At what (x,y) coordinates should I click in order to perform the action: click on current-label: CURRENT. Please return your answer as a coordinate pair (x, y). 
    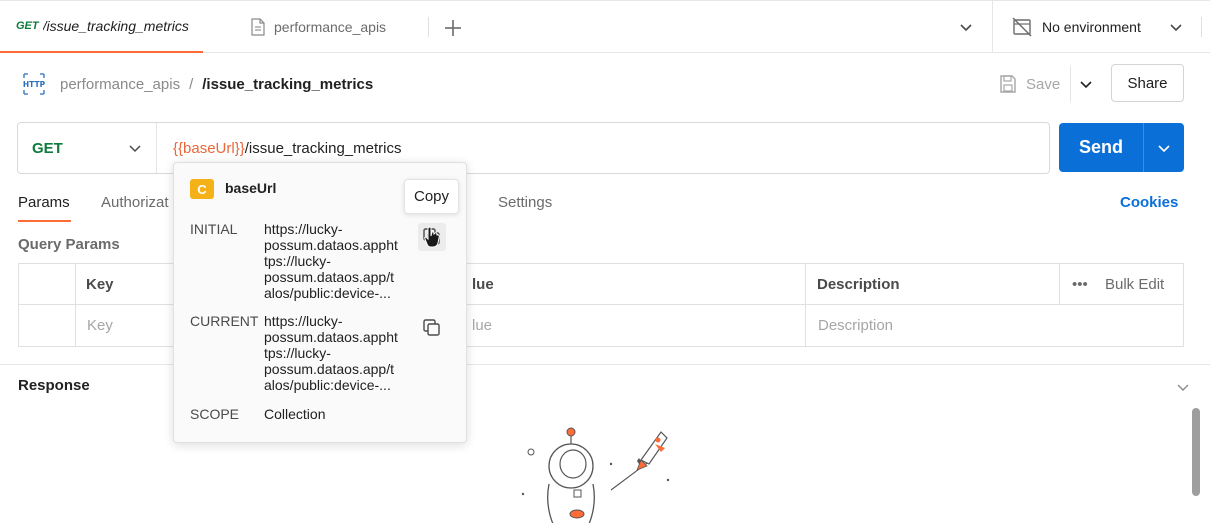
    Looking at the image, I should click on (224, 321).